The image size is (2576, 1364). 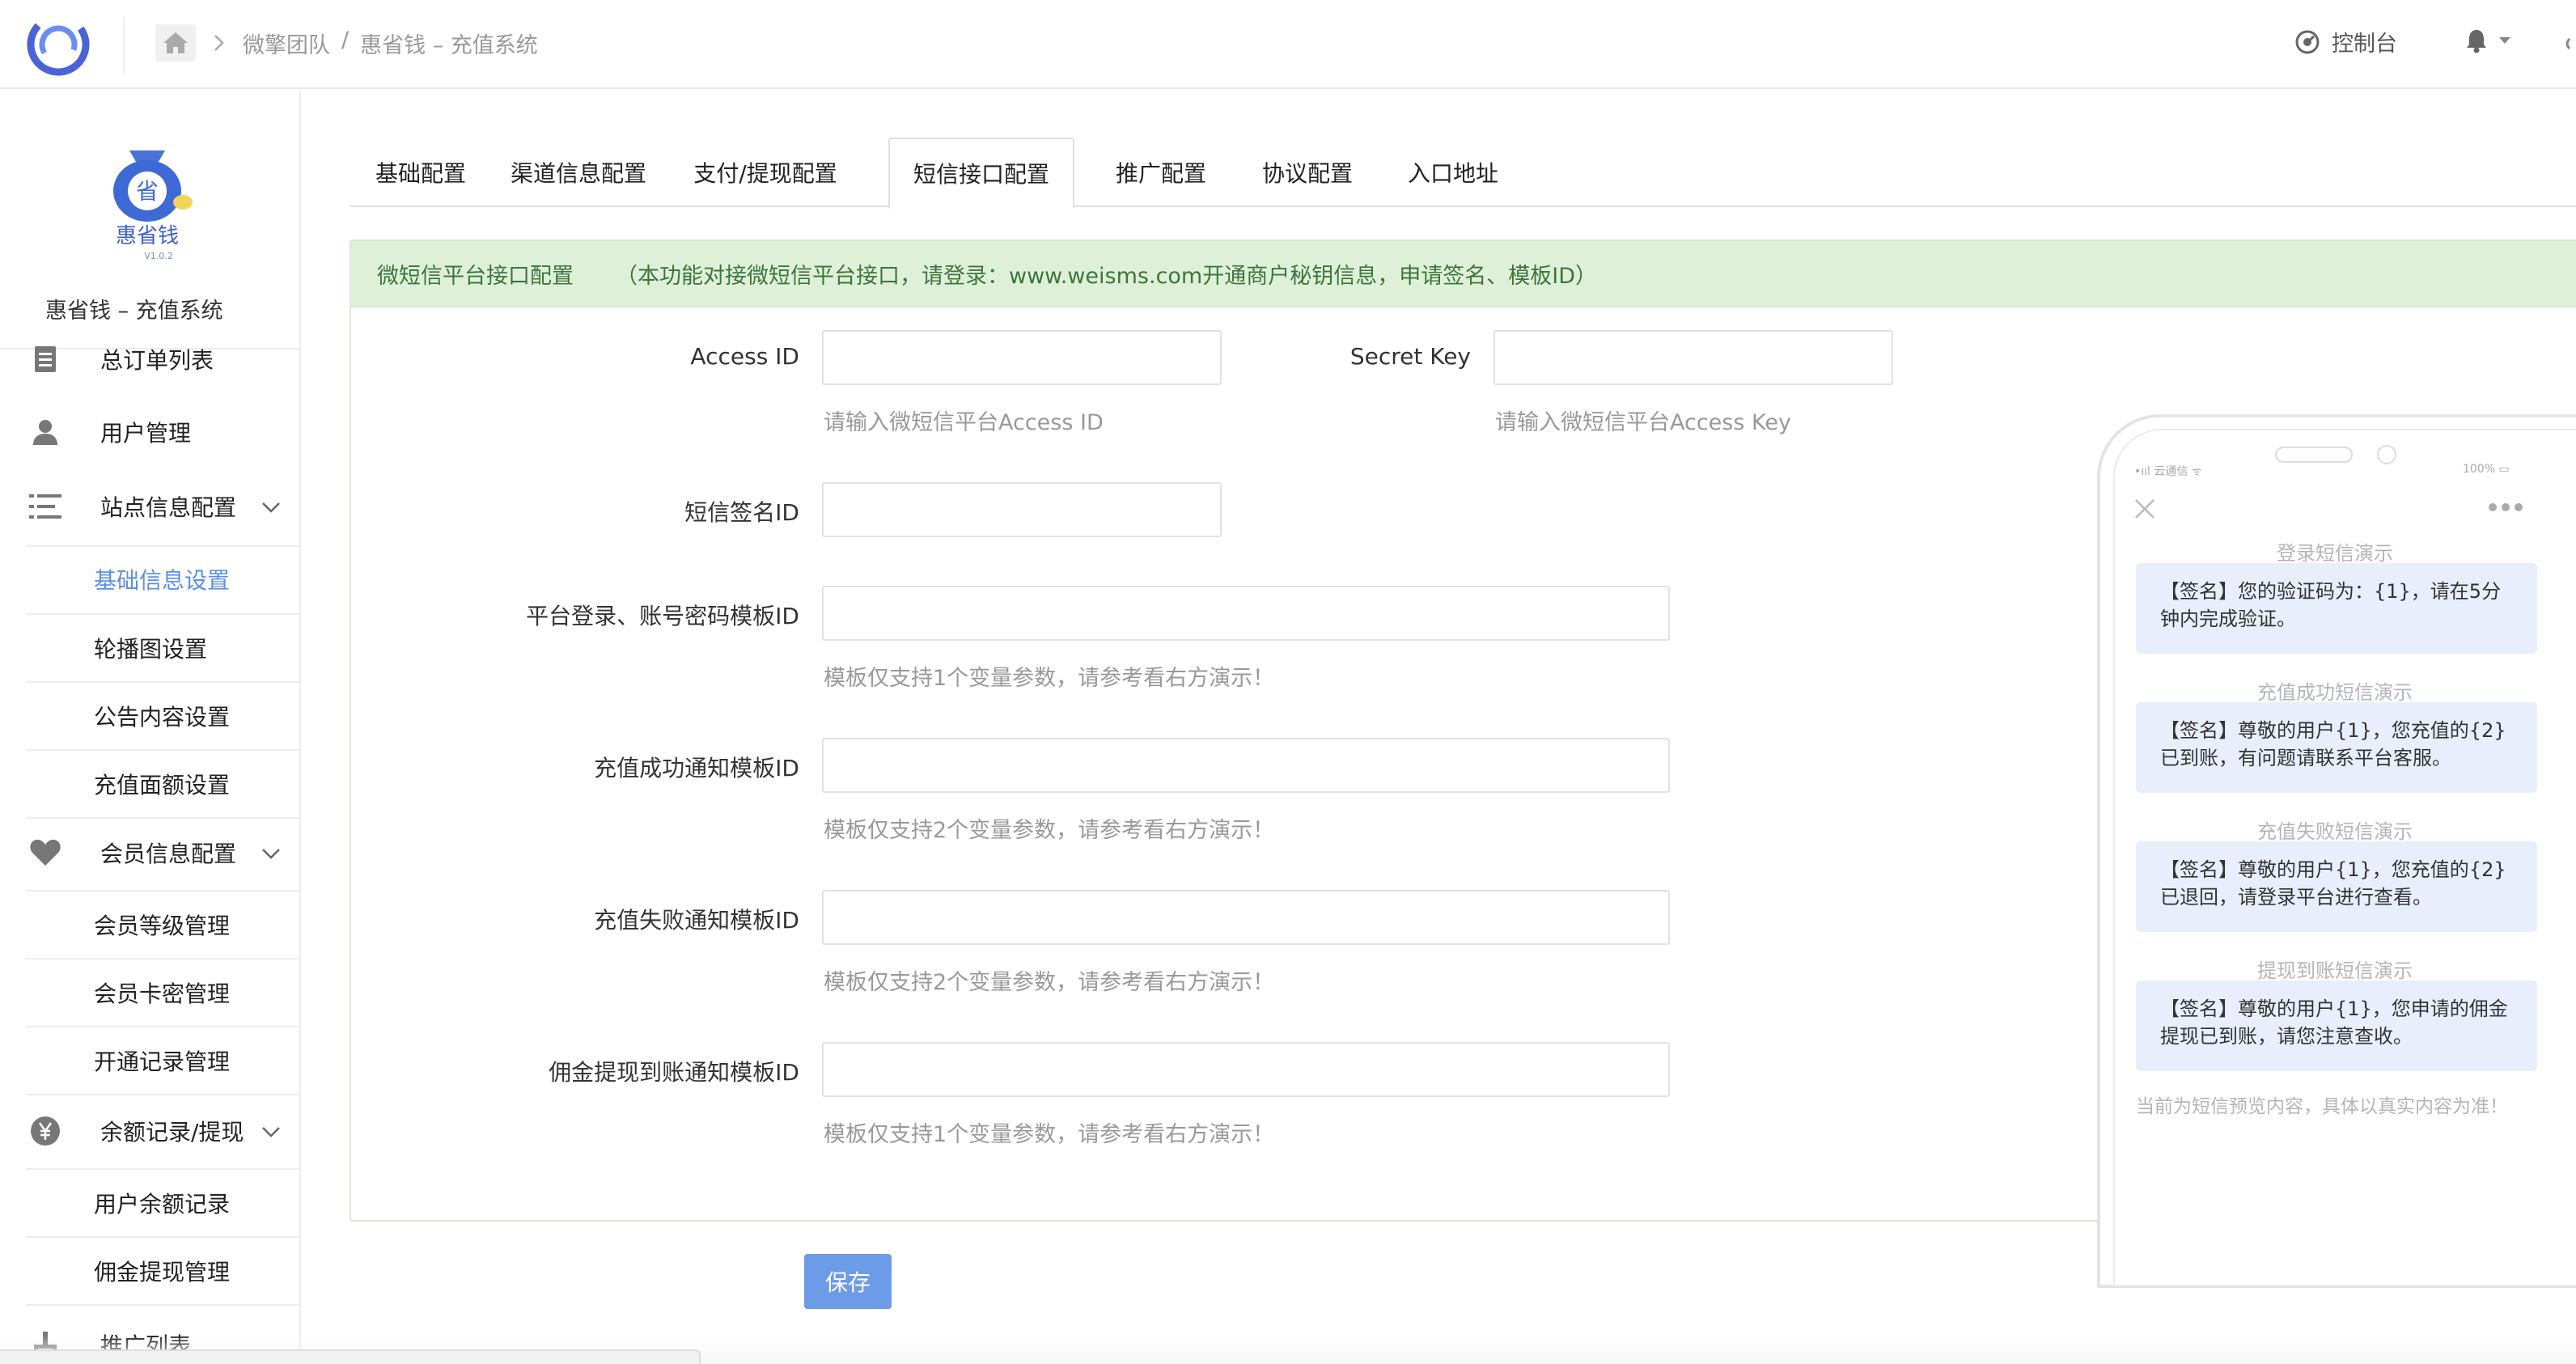 What do you see at coordinates (662, 616) in the screenshot?
I see `login-template-label: 平台登录、账号密码模板ID` at bounding box center [662, 616].